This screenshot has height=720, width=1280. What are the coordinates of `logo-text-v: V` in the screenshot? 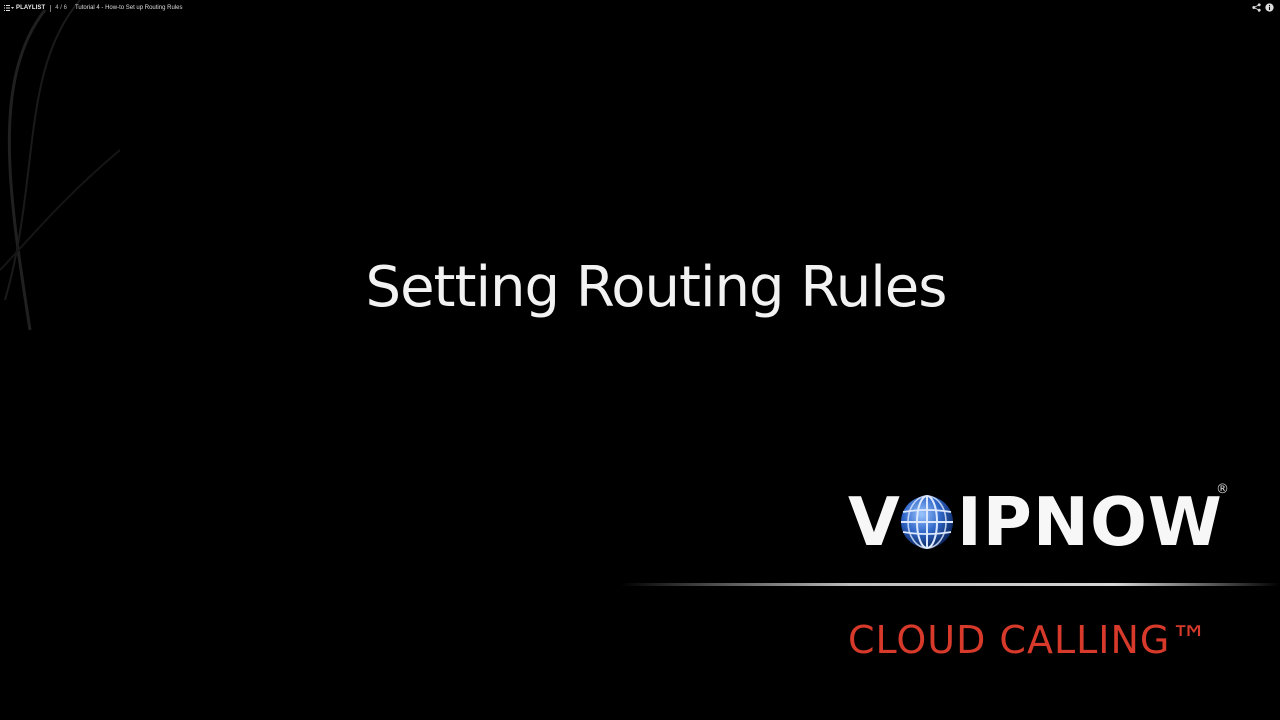 It's located at (874, 522).